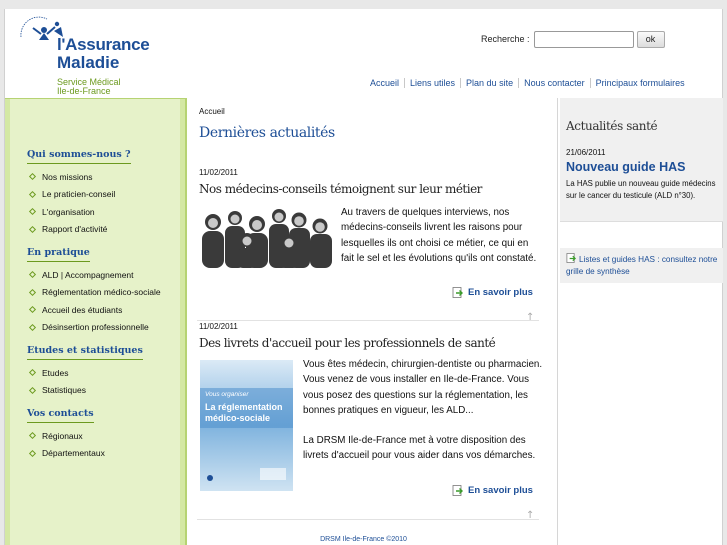 The width and height of the screenshot is (727, 545). What do you see at coordinates (79, 195) in the screenshot?
I see `sidebar-item-praticien-conseil: Le praticien-conseil` at bounding box center [79, 195].